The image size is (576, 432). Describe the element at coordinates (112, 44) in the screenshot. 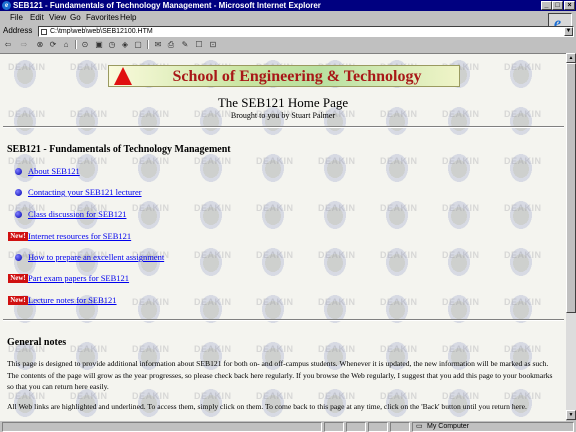

I see `history-icon: ◷` at that location.